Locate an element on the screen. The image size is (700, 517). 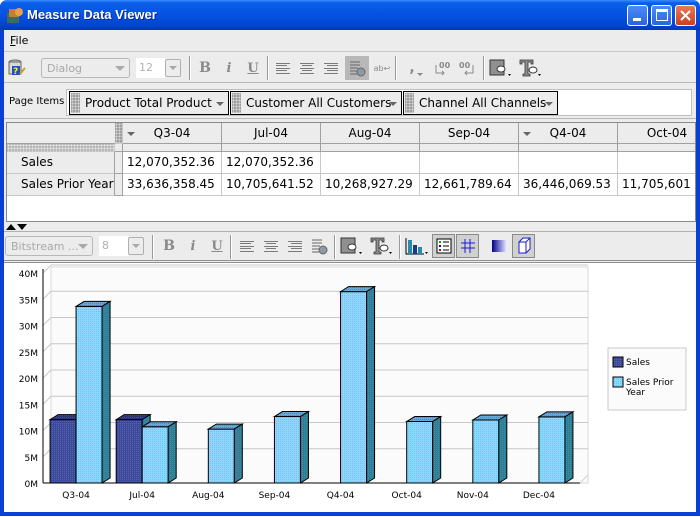
data-cell: 10,268,927.29 is located at coordinates (370, 185).